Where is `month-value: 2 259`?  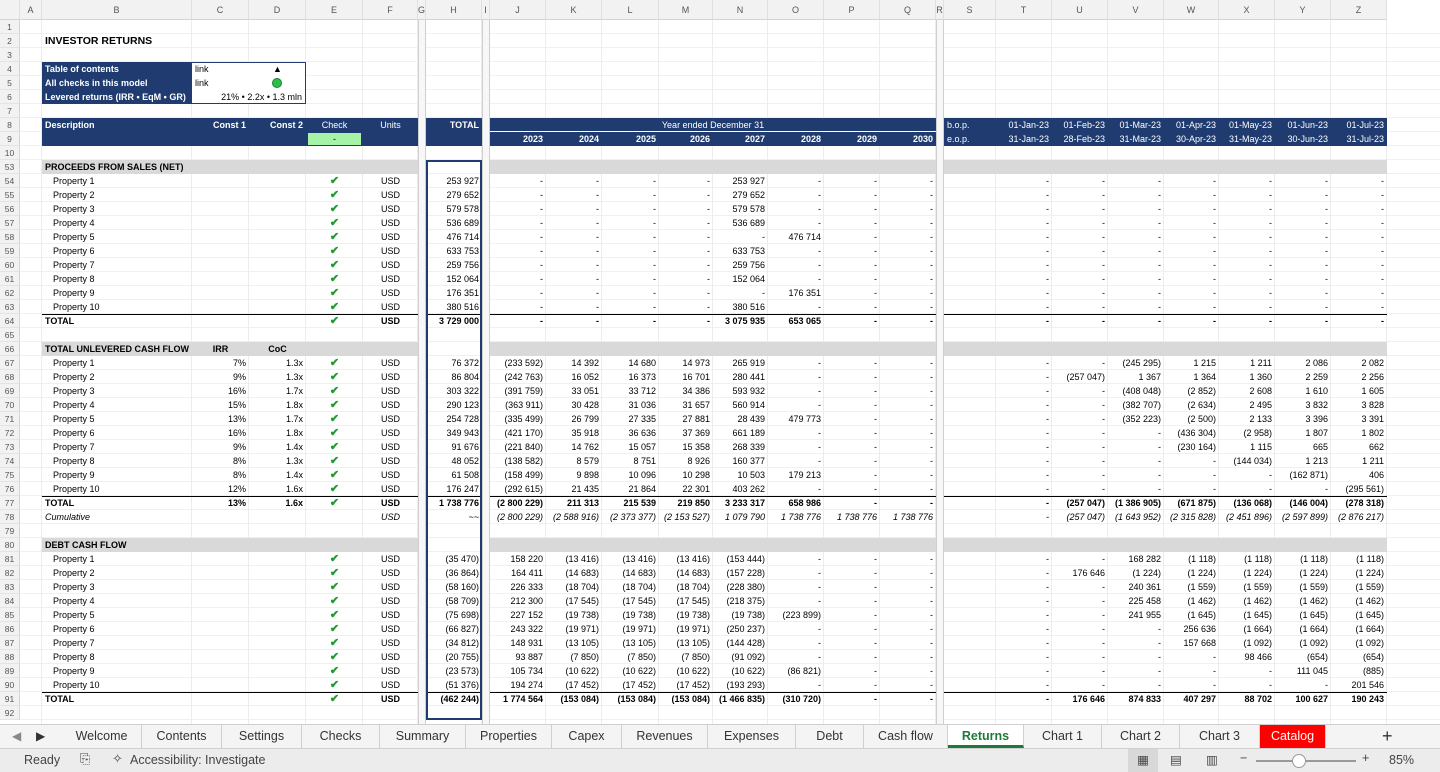
month-value: 2 259 is located at coordinates (1303, 377).